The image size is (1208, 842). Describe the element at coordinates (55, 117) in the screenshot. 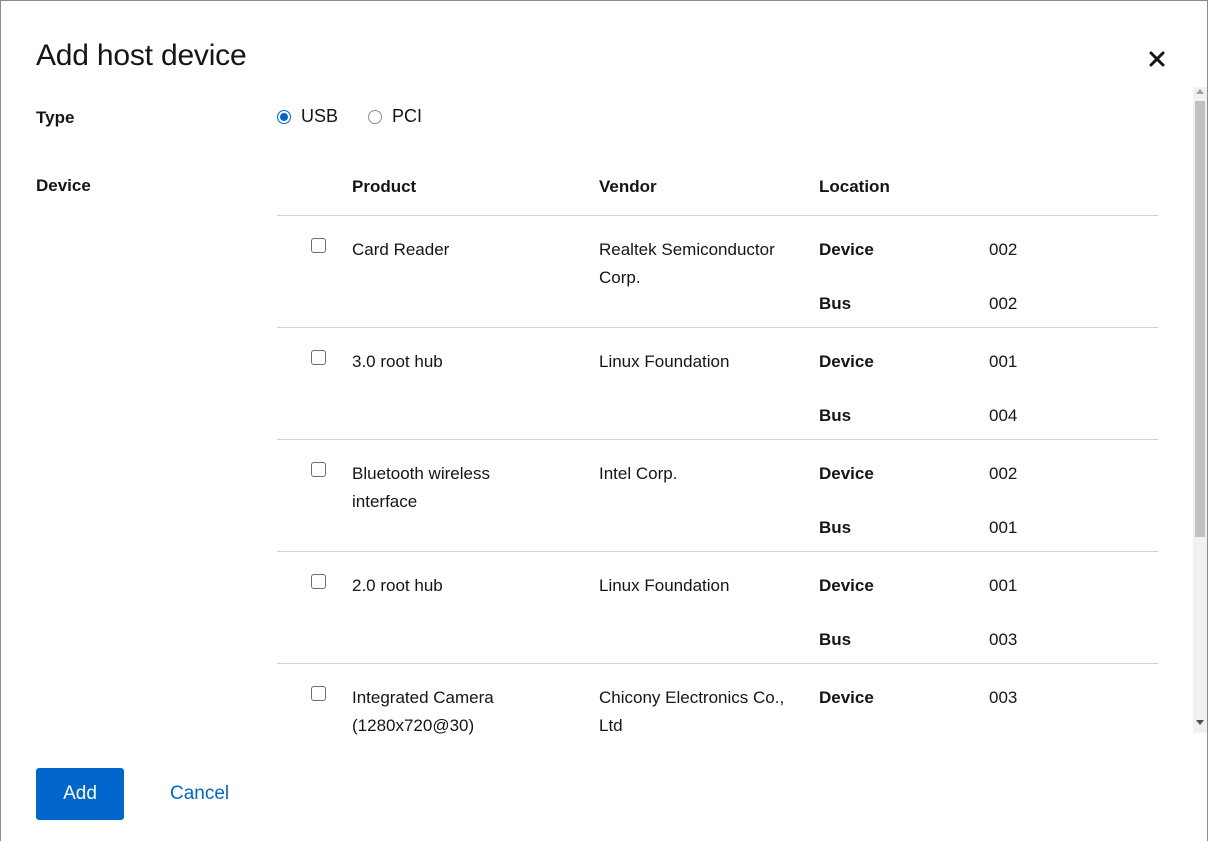

I see `type-label: Type` at that location.